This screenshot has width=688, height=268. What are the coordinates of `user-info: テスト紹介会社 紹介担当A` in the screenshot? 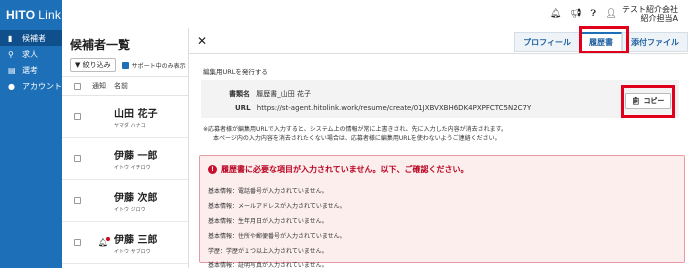 It's located at (650, 14).